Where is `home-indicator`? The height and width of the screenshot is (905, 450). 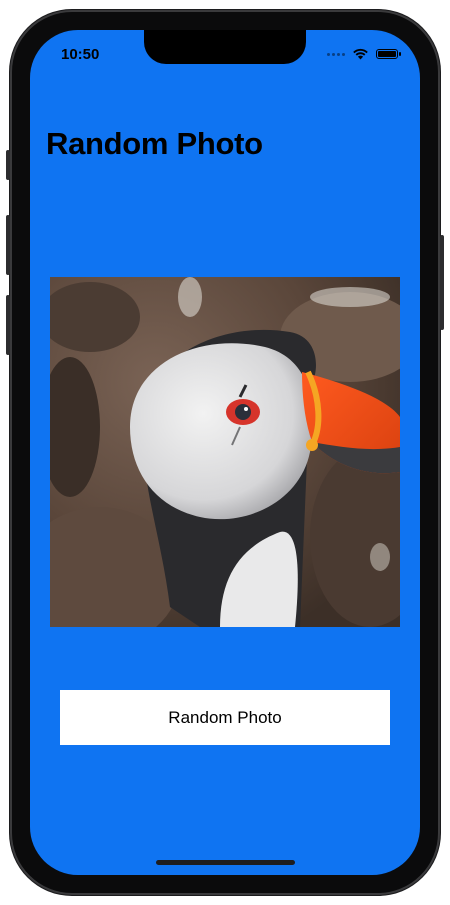
home-indicator is located at coordinates (225, 862).